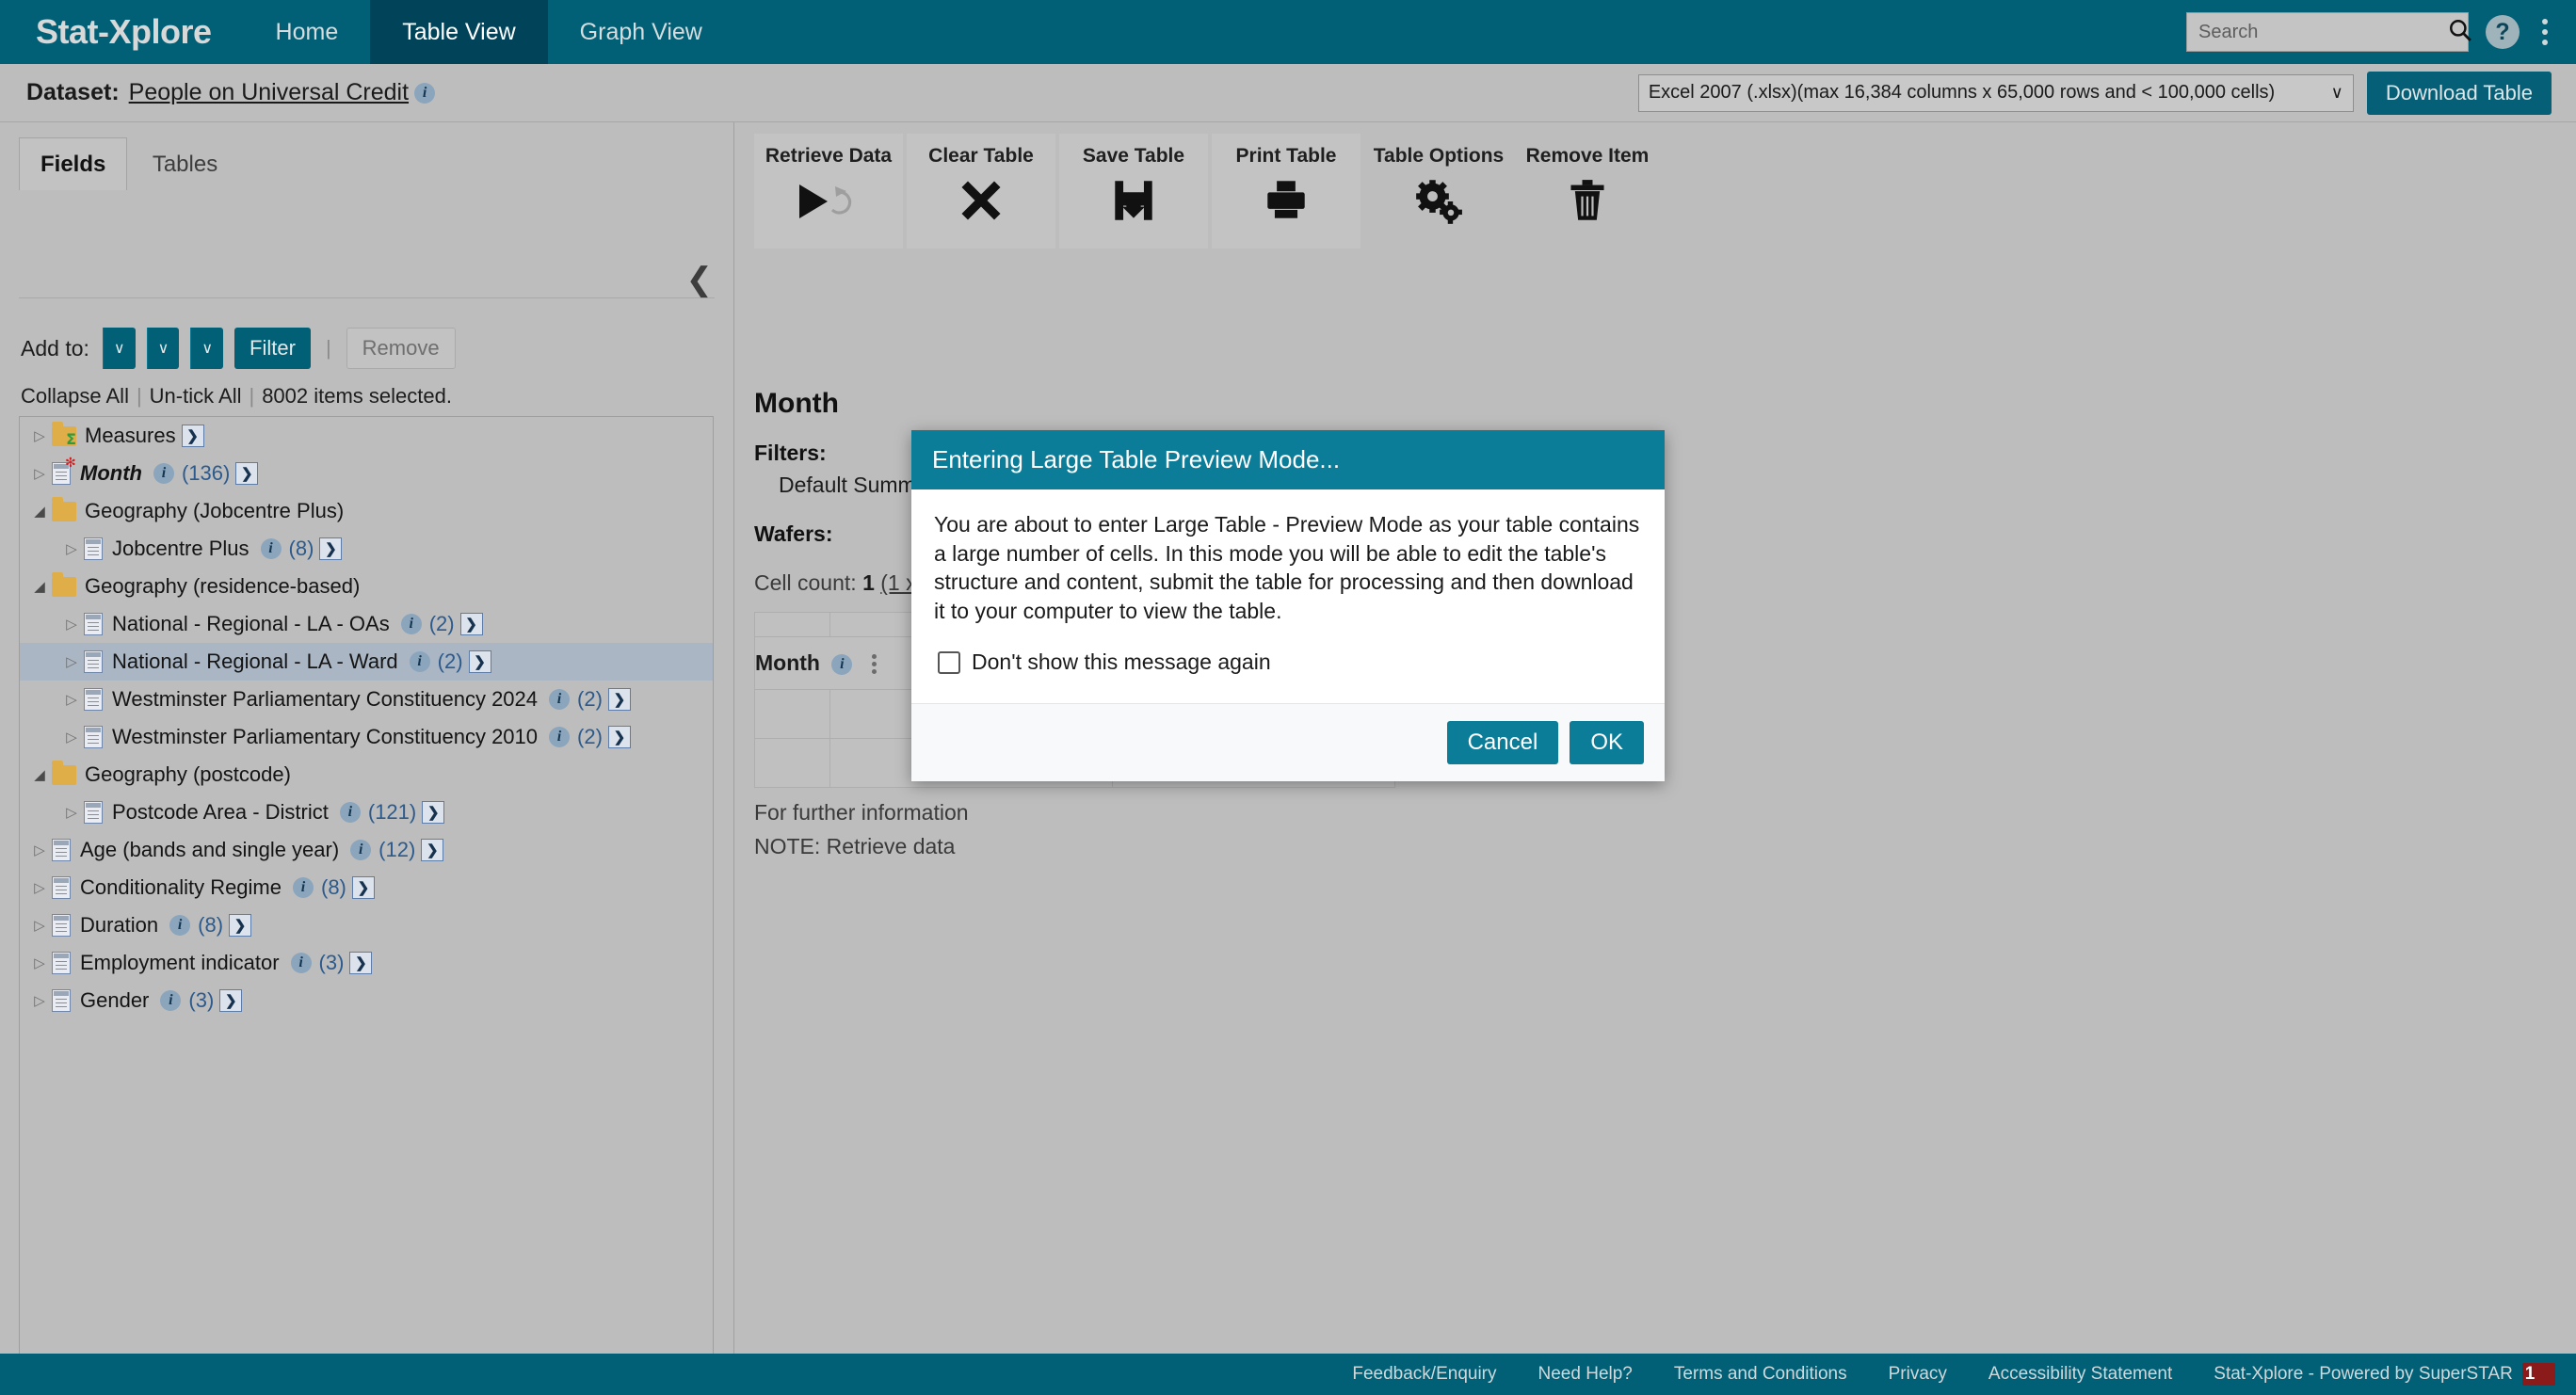 Image resolution: width=2576 pixels, height=1395 pixels. I want to click on tree-item: ▷ Σ Measures ❯, so click(366, 436).